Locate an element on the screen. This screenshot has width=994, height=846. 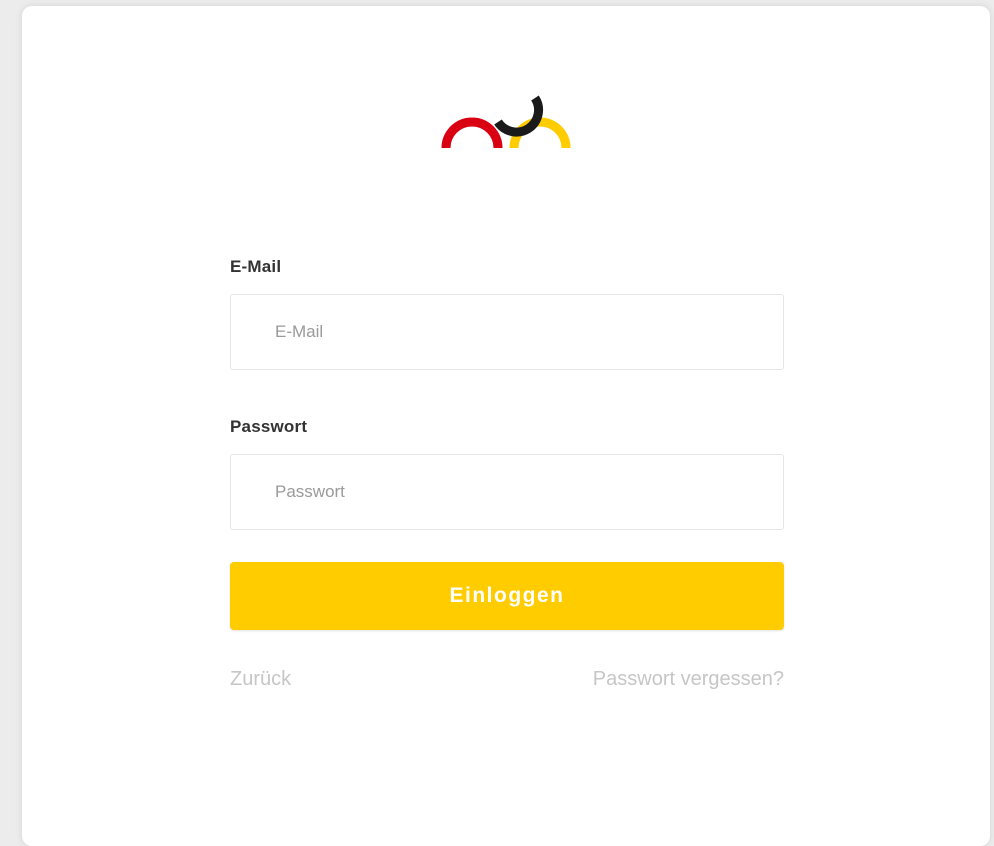
login-button: Einloggen is located at coordinates (507, 596).